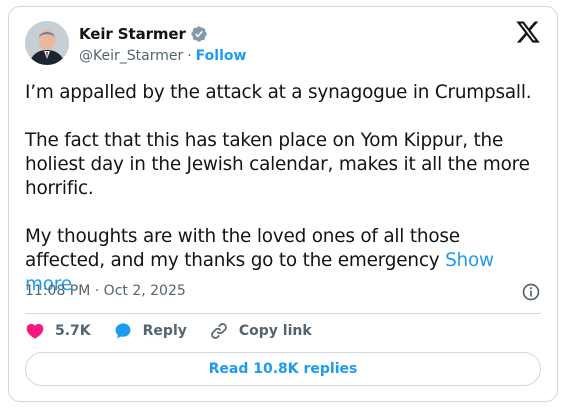  What do you see at coordinates (275, 331) in the screenshot?
I see `copy-link-label: Copy link` at bounding box center [275, 331].